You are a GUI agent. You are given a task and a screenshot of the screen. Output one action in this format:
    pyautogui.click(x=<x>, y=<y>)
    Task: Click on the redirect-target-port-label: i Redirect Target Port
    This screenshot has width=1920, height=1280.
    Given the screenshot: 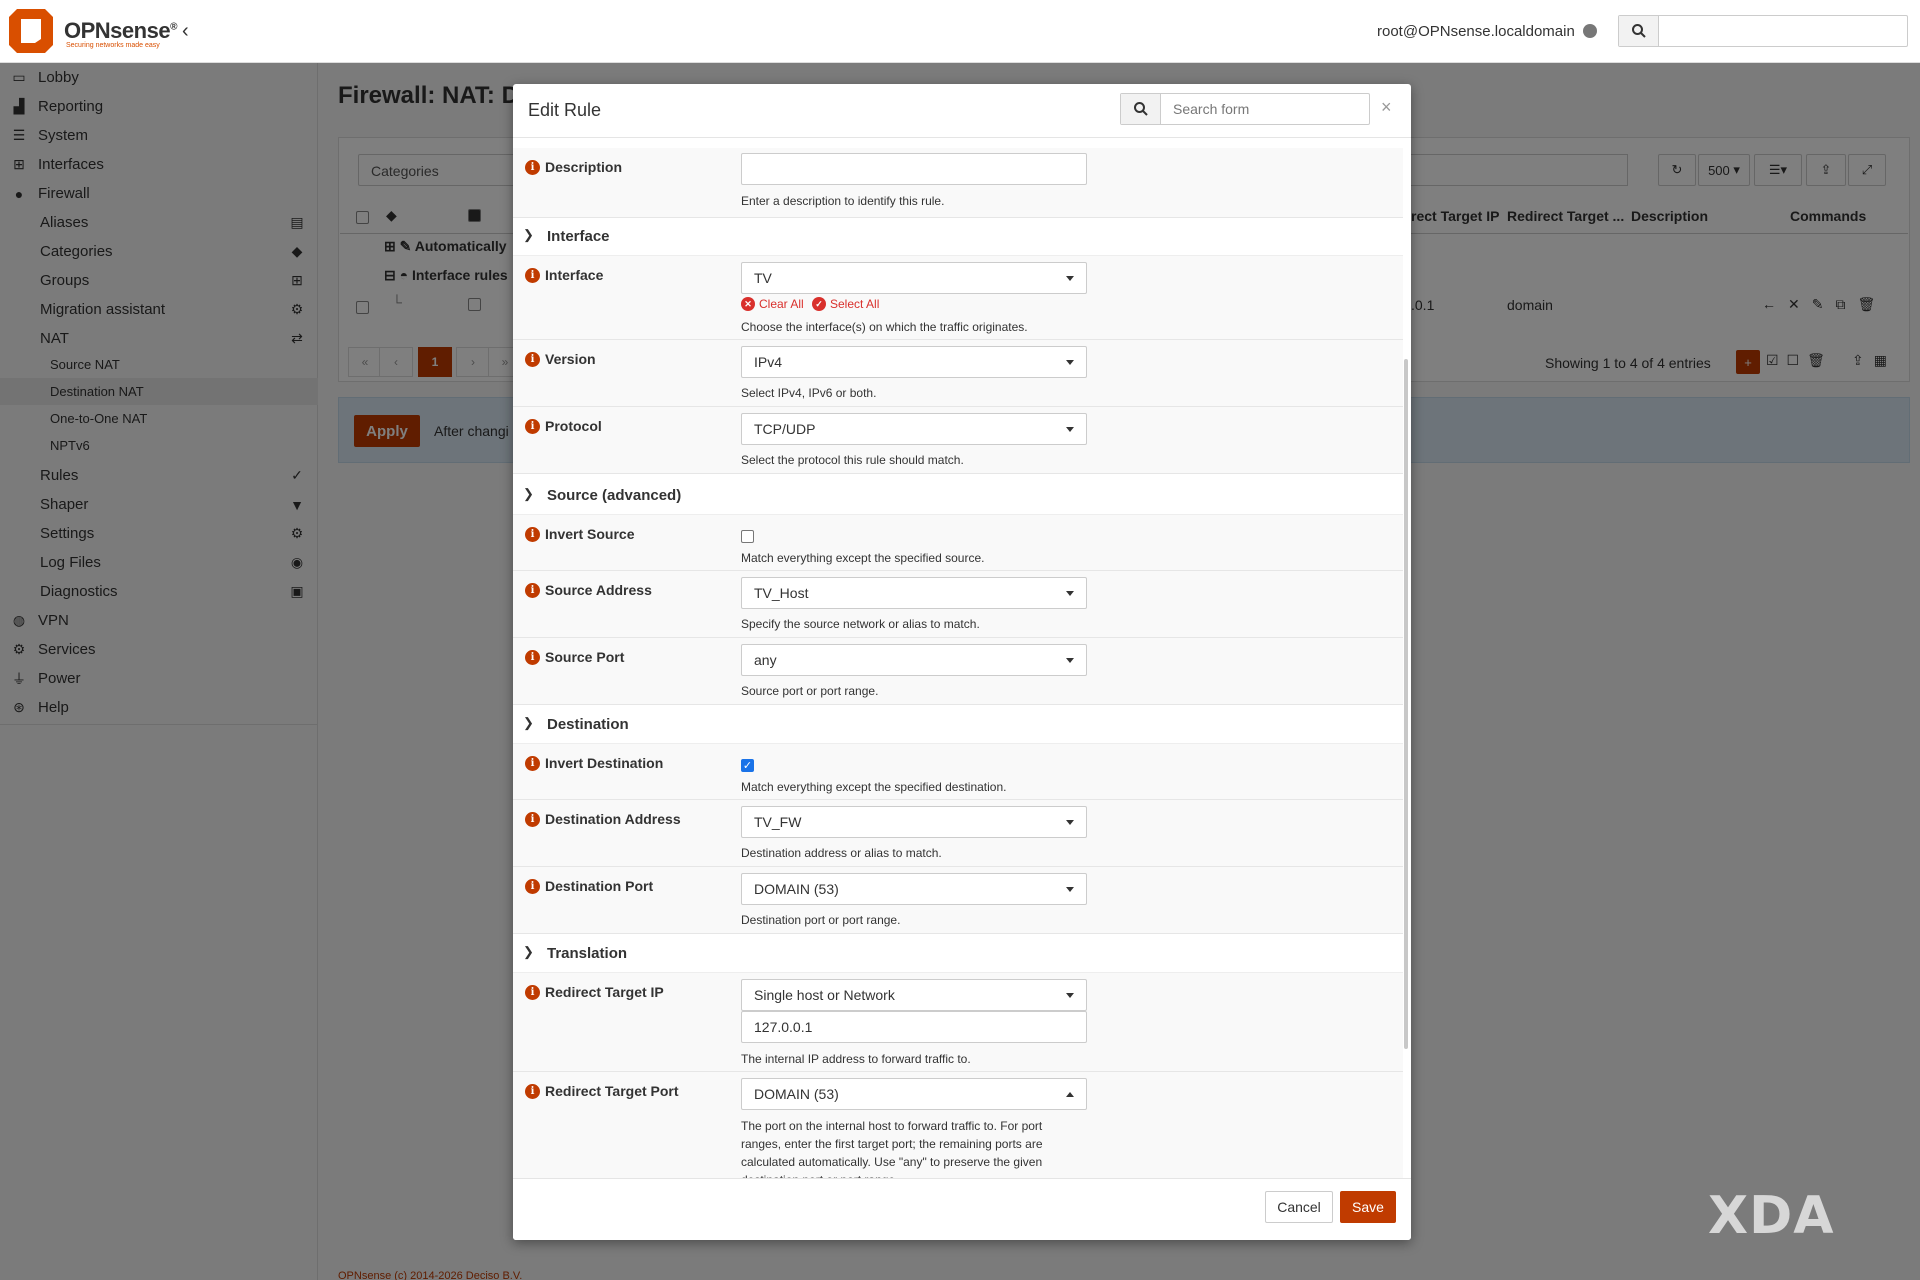 What is the action you would take?
    pyautogui.click(x=602, y=1091)
    